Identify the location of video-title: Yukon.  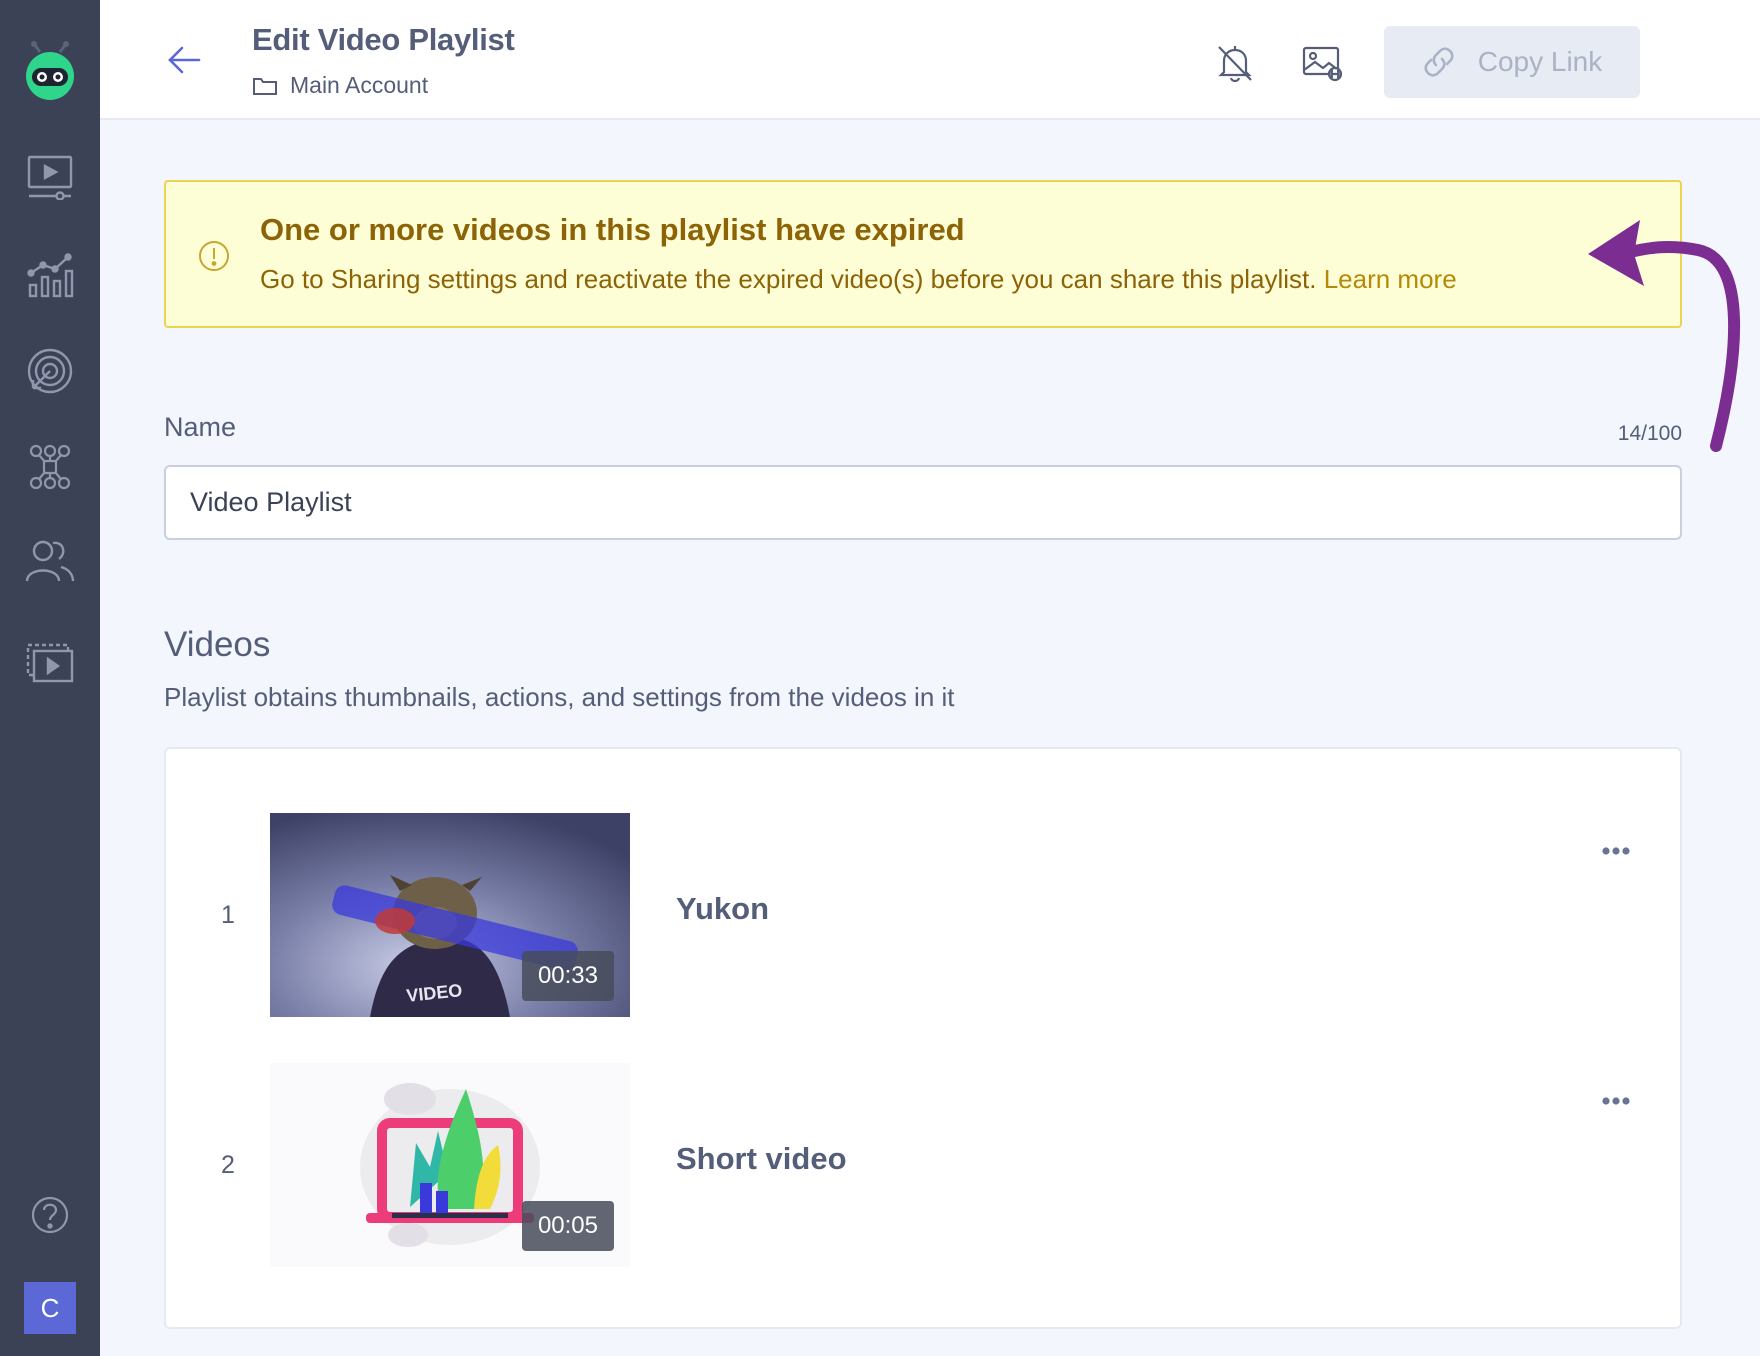
(722, 909).